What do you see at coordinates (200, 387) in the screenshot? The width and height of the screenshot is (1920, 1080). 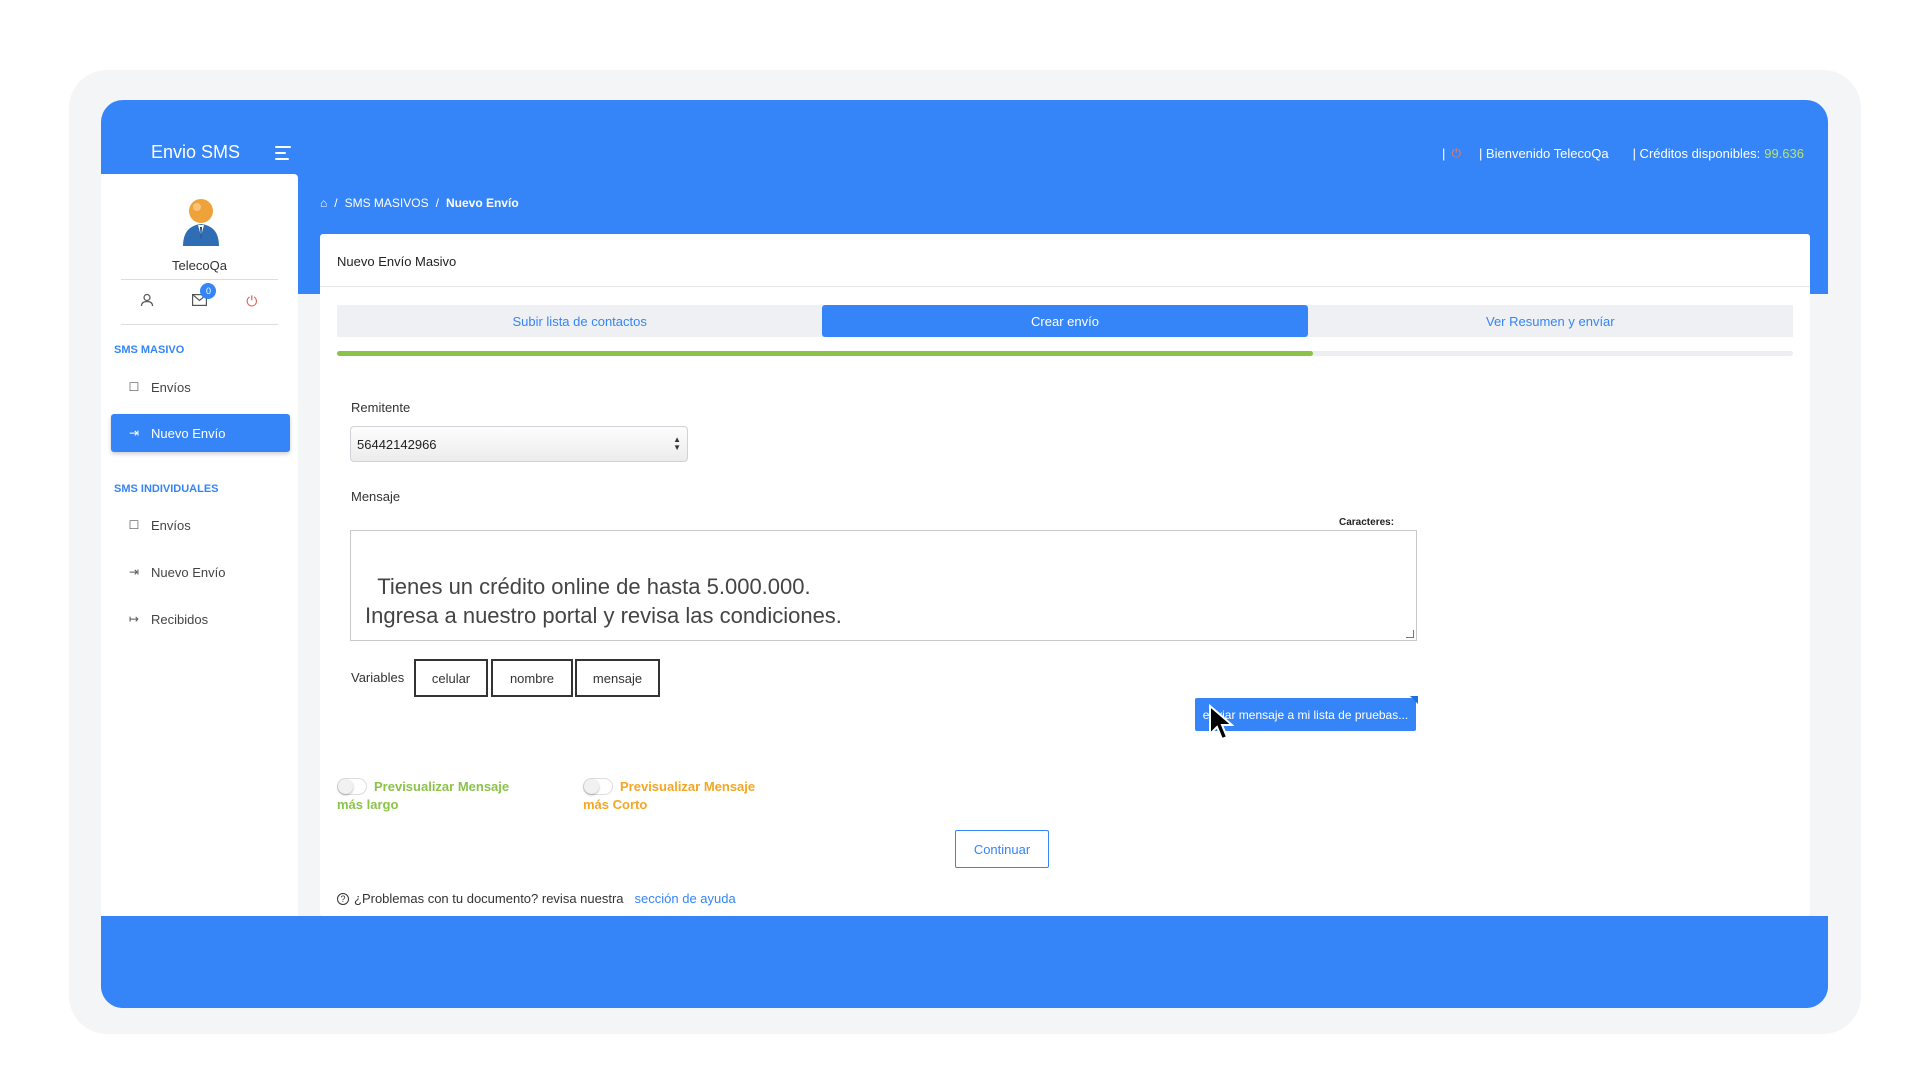 I see `sidebar-item-masivo-envios: ☐ Envíos` at bounding box center [200, 387].